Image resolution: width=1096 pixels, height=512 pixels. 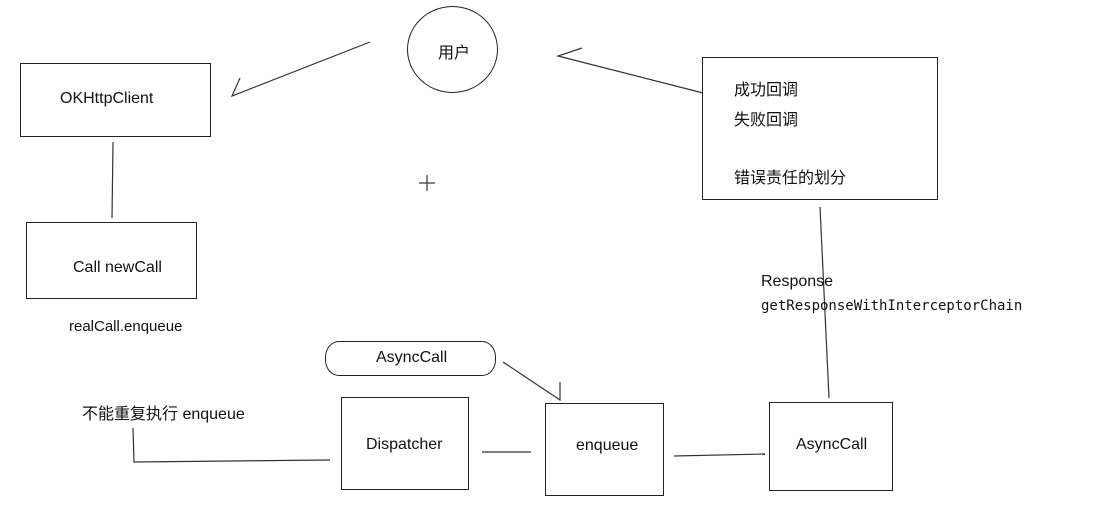 I want to click on dispatcher-node: Dispatcher, so click(x=405, y=443).